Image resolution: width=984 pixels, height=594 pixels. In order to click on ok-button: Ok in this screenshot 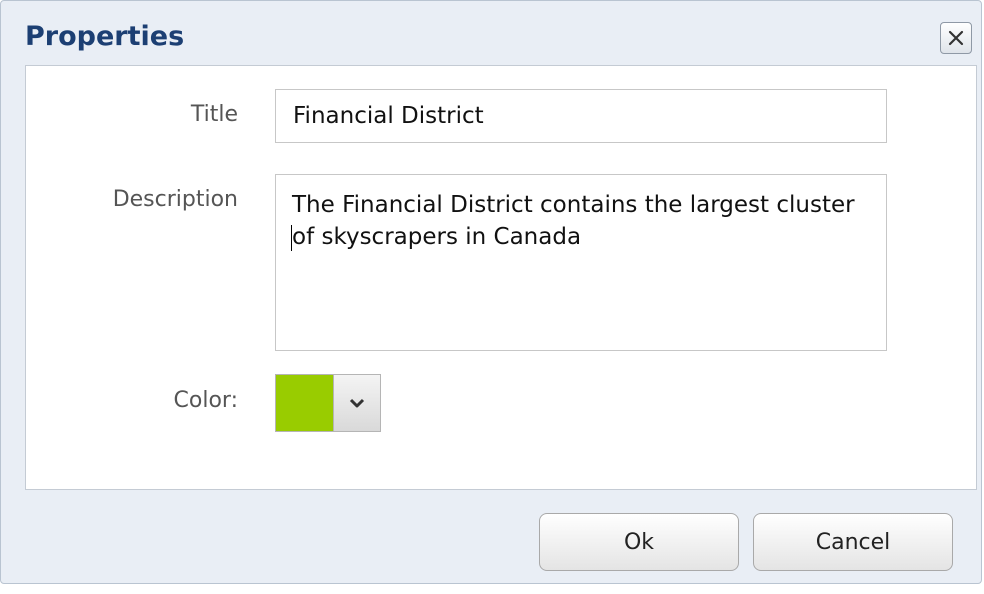, I will do `click(639, 542)`.